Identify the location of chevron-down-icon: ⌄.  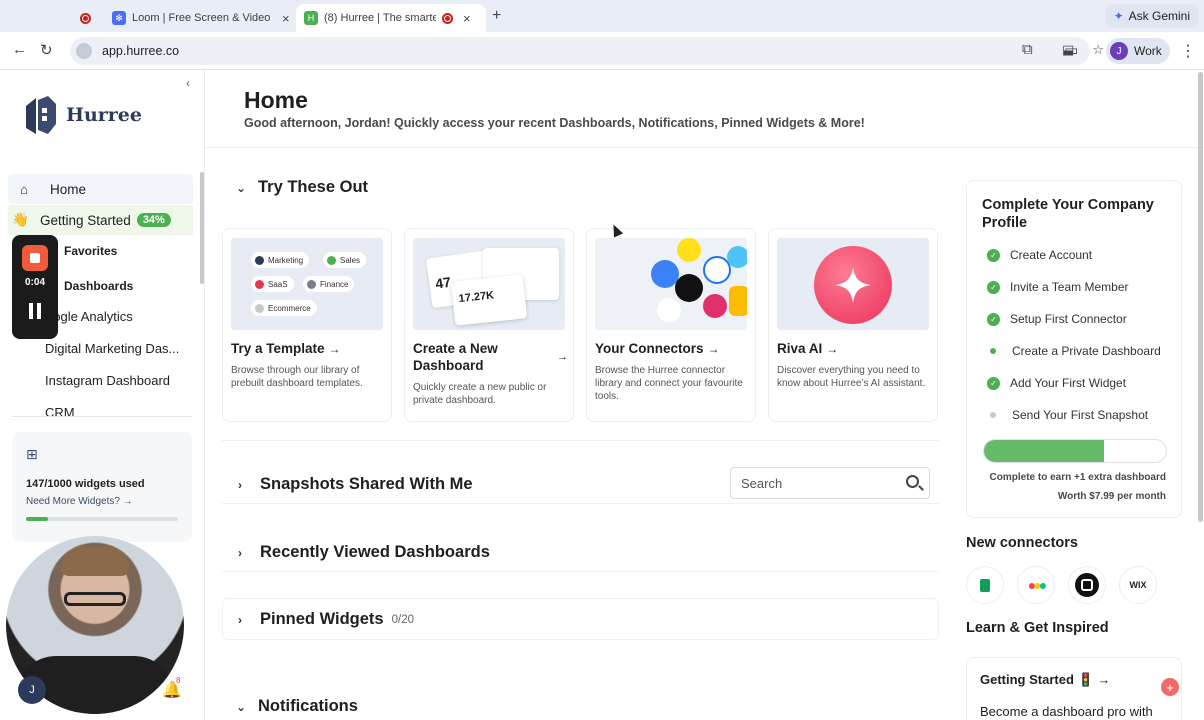
(241, 187).